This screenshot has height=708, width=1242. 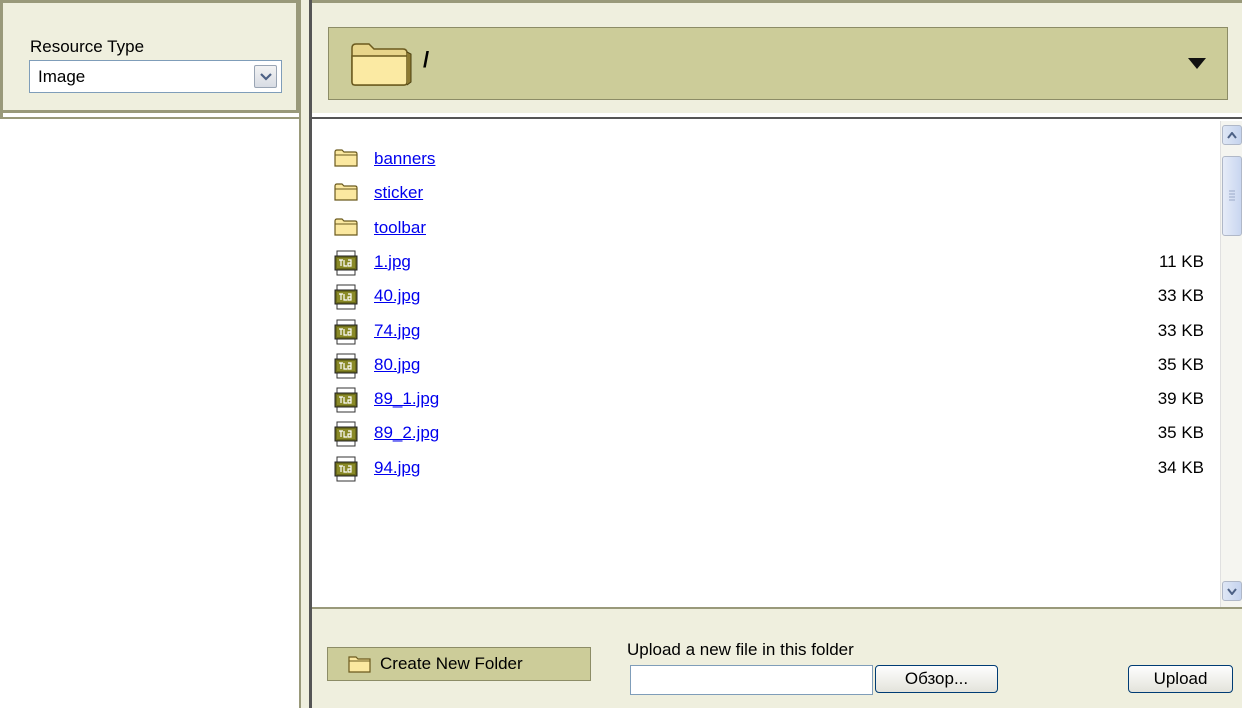 What do you see at coordinates (1232, 135) in the screenshot?
I see `scroll-up-button` at bounding box center [1232, 135].